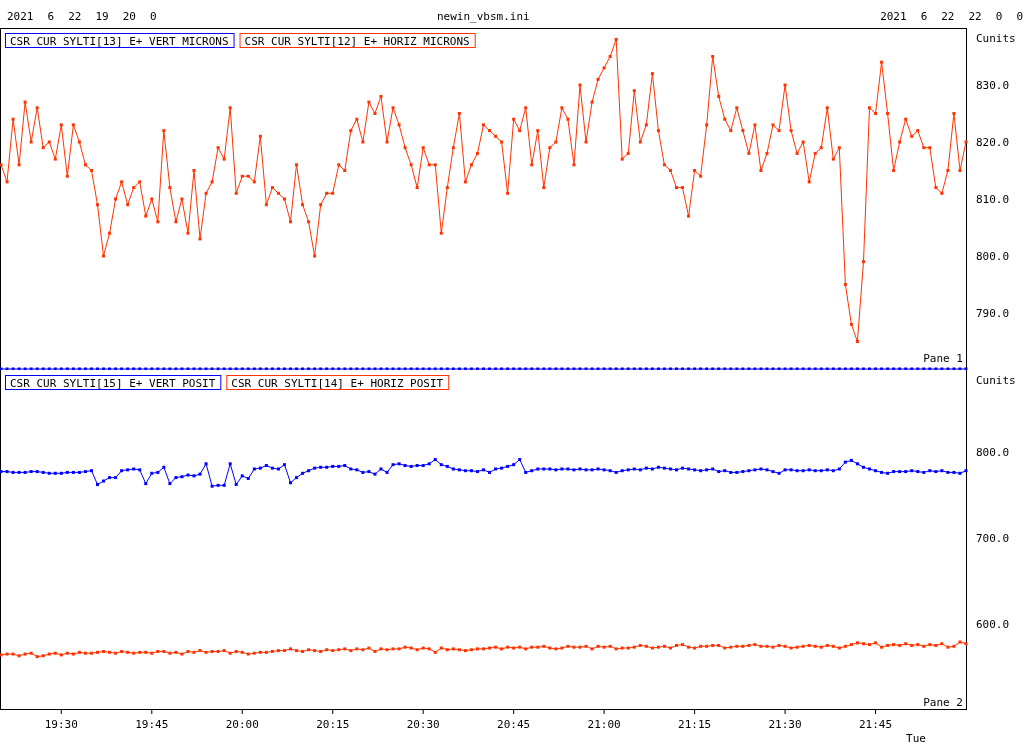 This screenshot has width=1031, height=746. Describe the element at coordinates (242, 724) in the screenshot. I see `time-tick-label: 20:00` at that location.